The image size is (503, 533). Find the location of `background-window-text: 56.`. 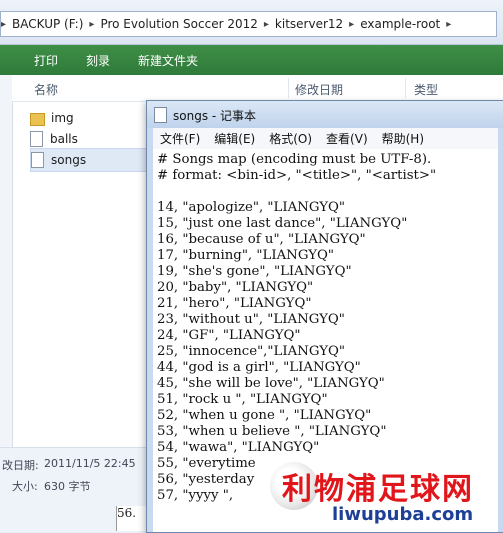

background-window-text: 56. is located at coordinates (127, 513).